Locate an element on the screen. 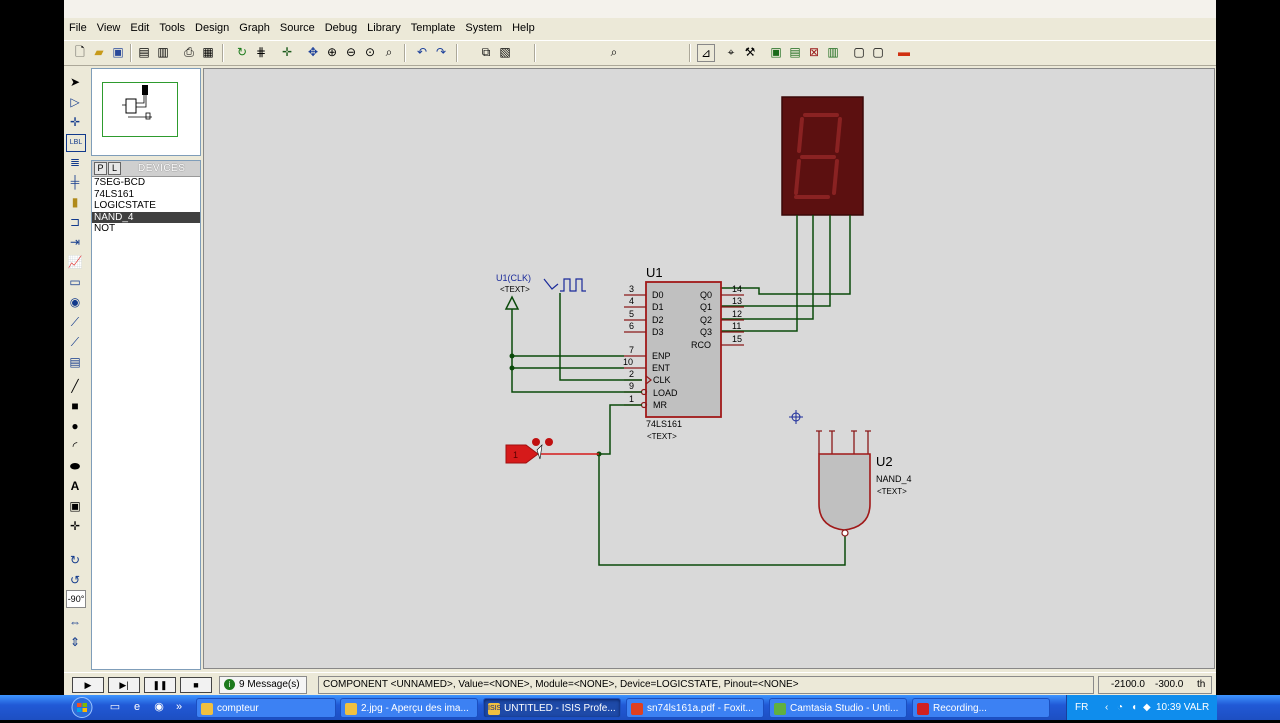  wire-autorouter-icon: ⊿ is located at coordinates (706, 53).